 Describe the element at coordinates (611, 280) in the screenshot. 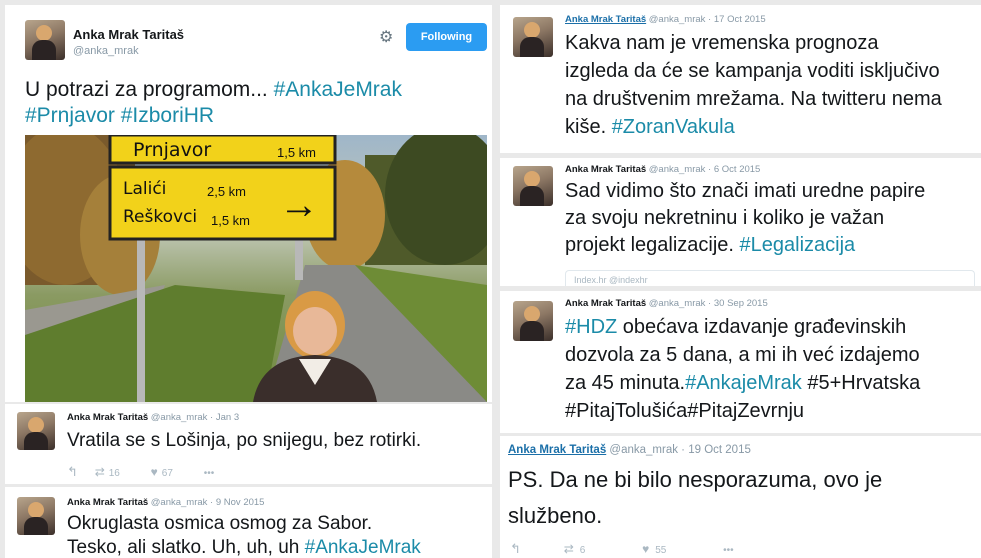

I see `quoted-tweet-author: Index.hr @indexhr` at that location.